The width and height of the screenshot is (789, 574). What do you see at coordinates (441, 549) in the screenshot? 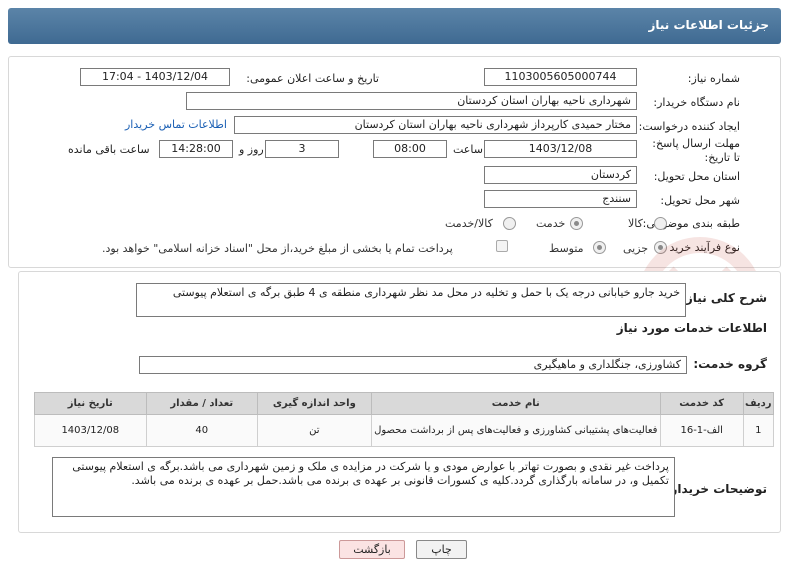
I see `print-button: چاپ` at bounding box center [441, 549].